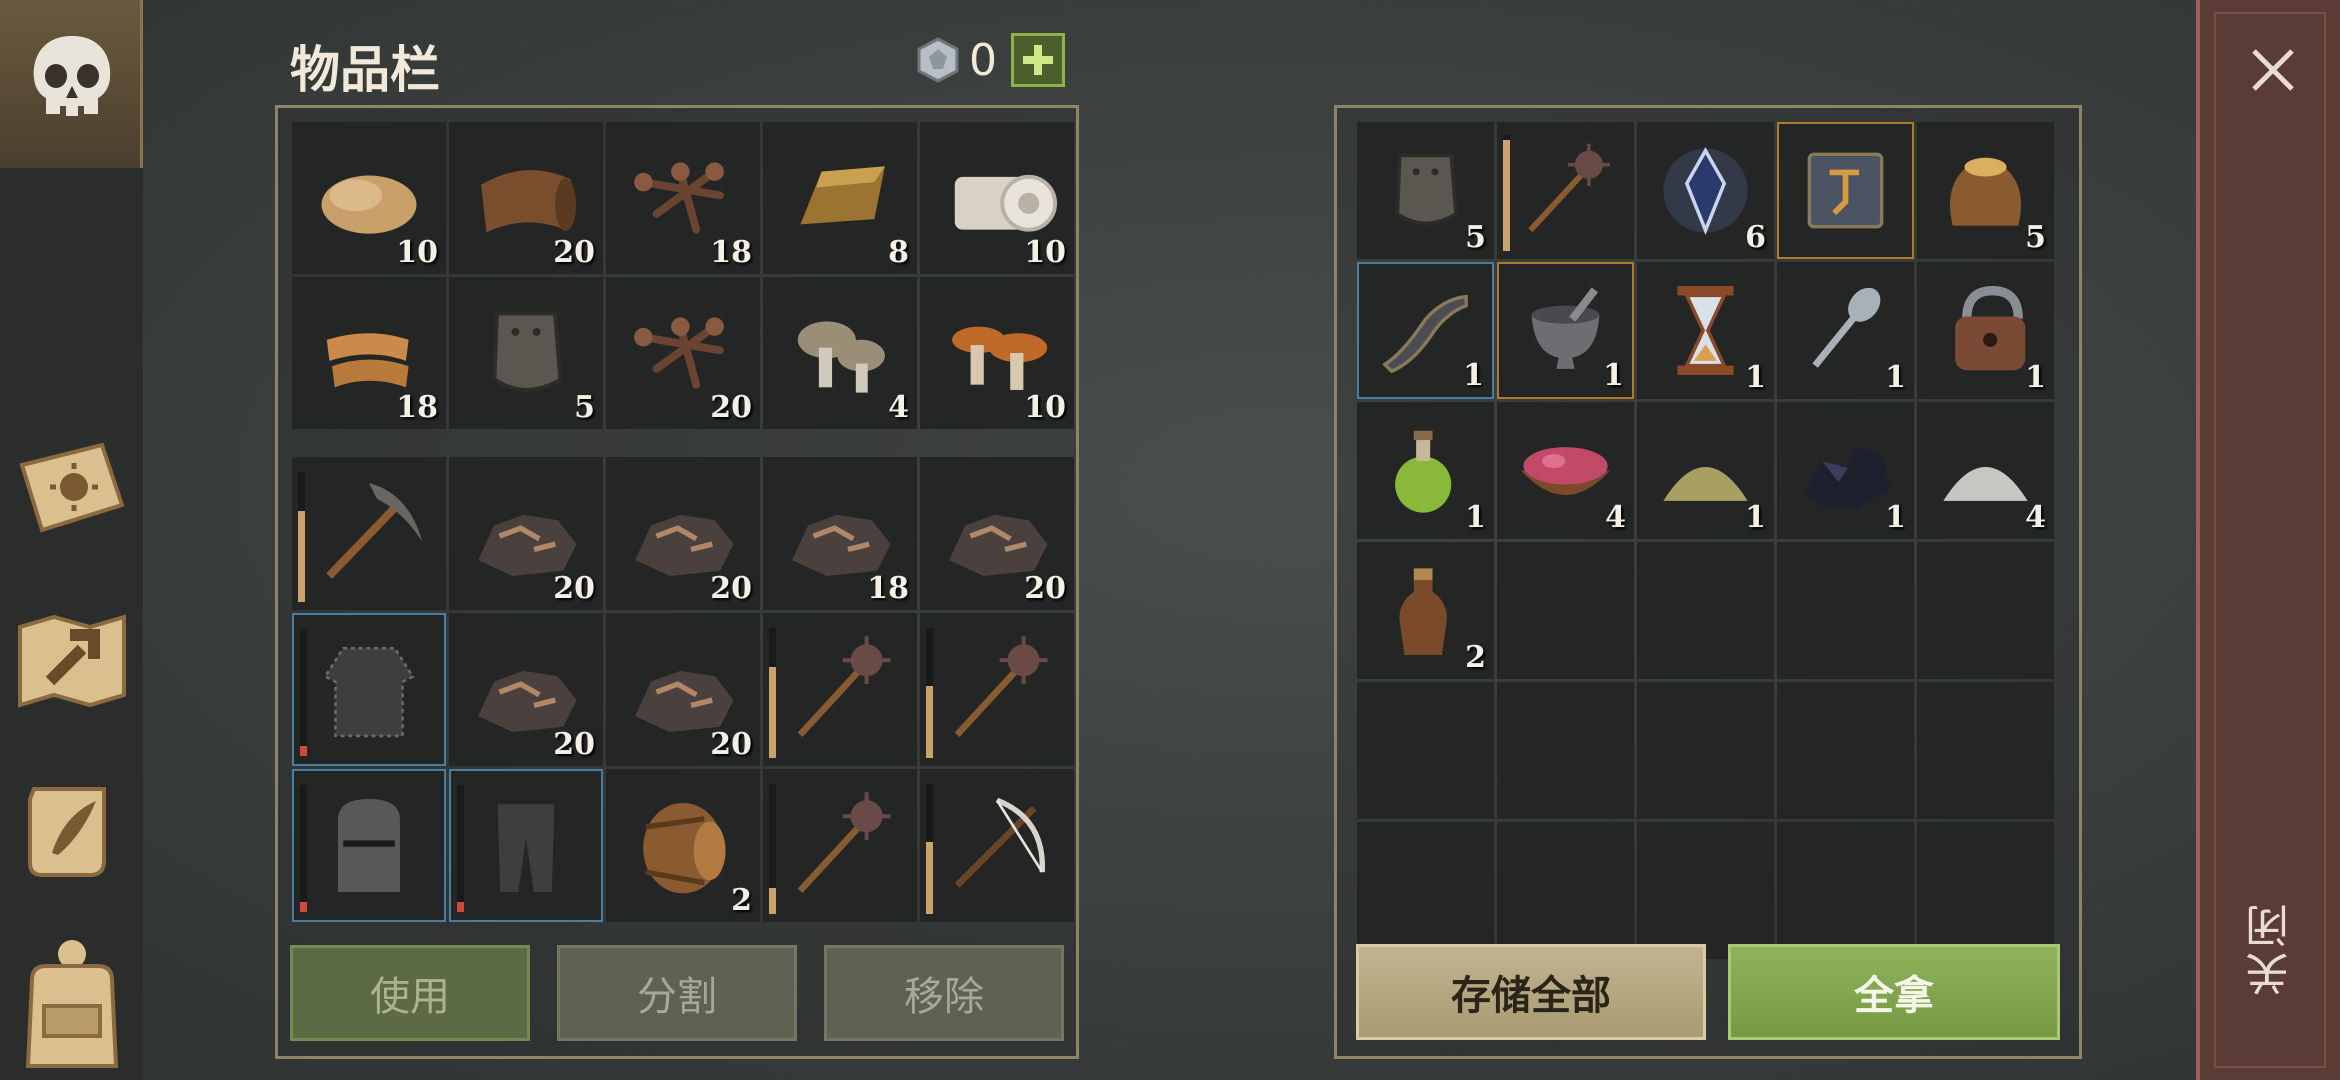 Image resolution: width=2340 pixels, height=1080 pixels. What do you see at coordinates (840, 198) in the screenshot?
I see `item-slot: 8` at bounding box center [840, 198].